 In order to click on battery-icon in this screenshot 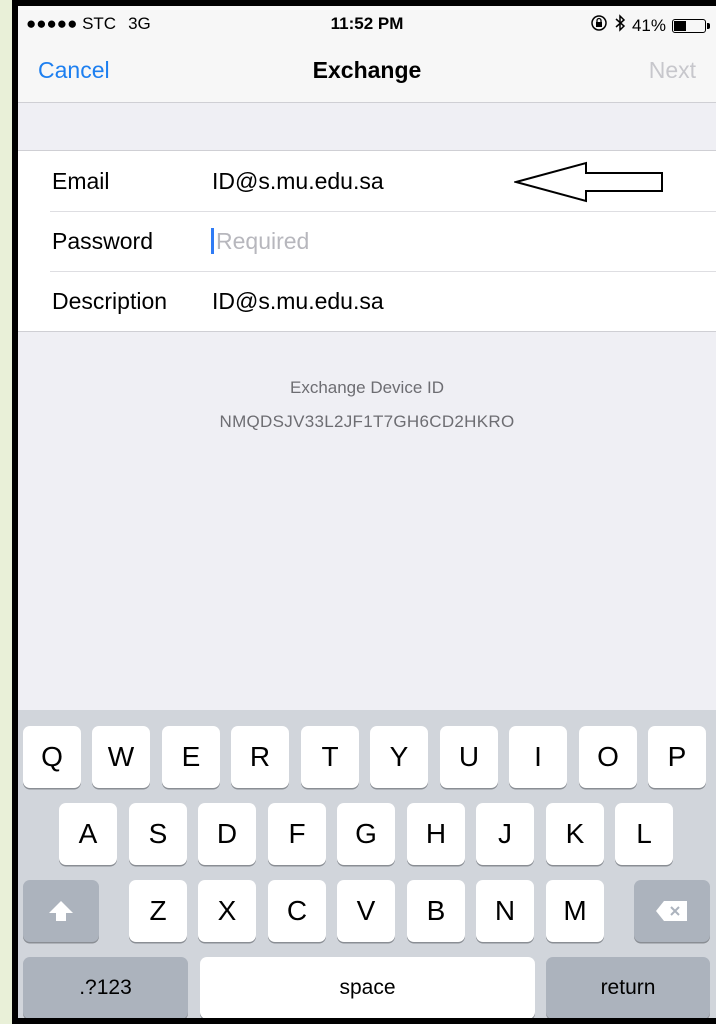, I will do `click(691, 25)`.